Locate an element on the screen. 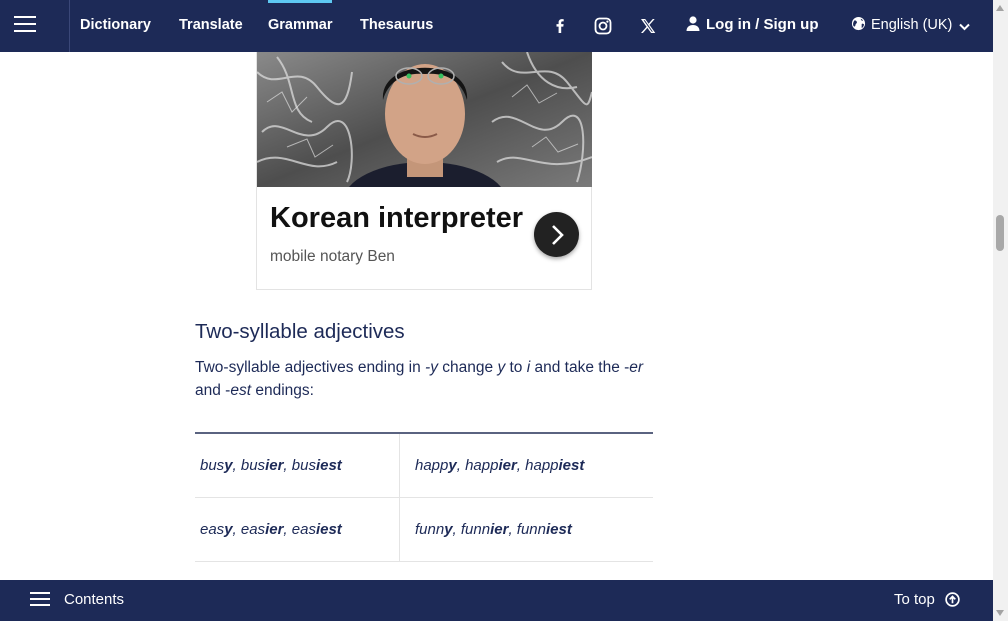 The height and width of the screenshot is (621, 1008). menu-icon is located at coordinates (25, 24).